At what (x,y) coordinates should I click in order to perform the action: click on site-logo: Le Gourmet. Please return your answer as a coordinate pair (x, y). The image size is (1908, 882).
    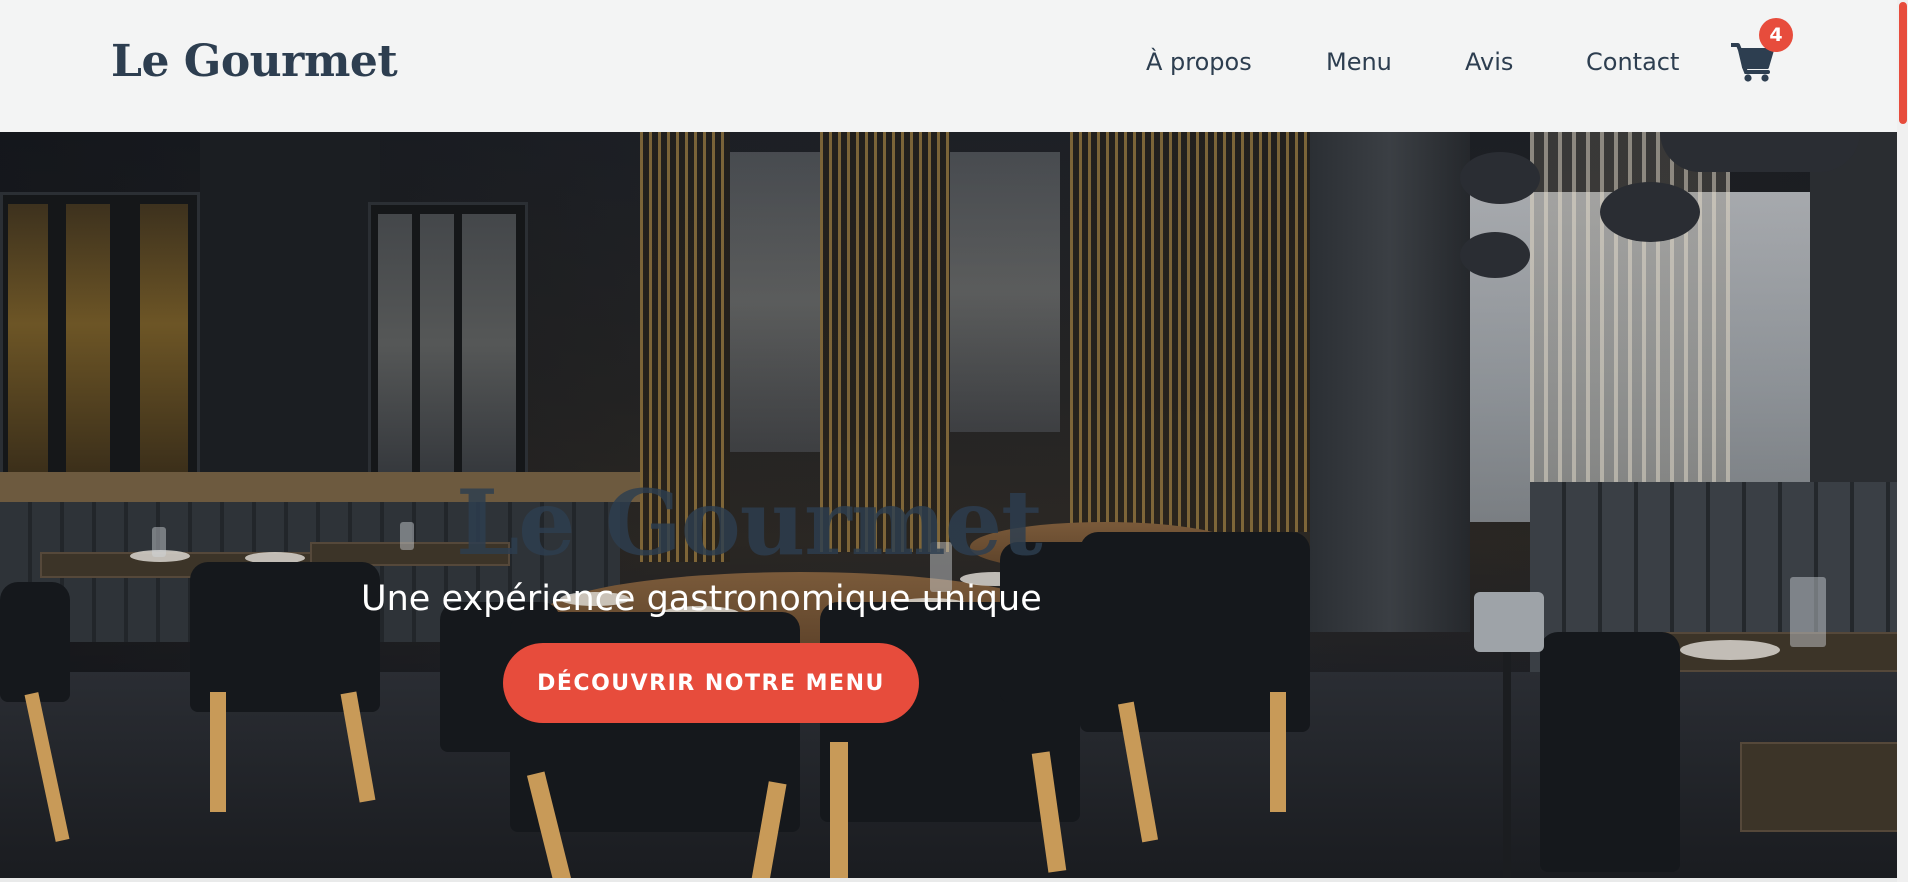
    Looking at the image, I should click on (254, 61).